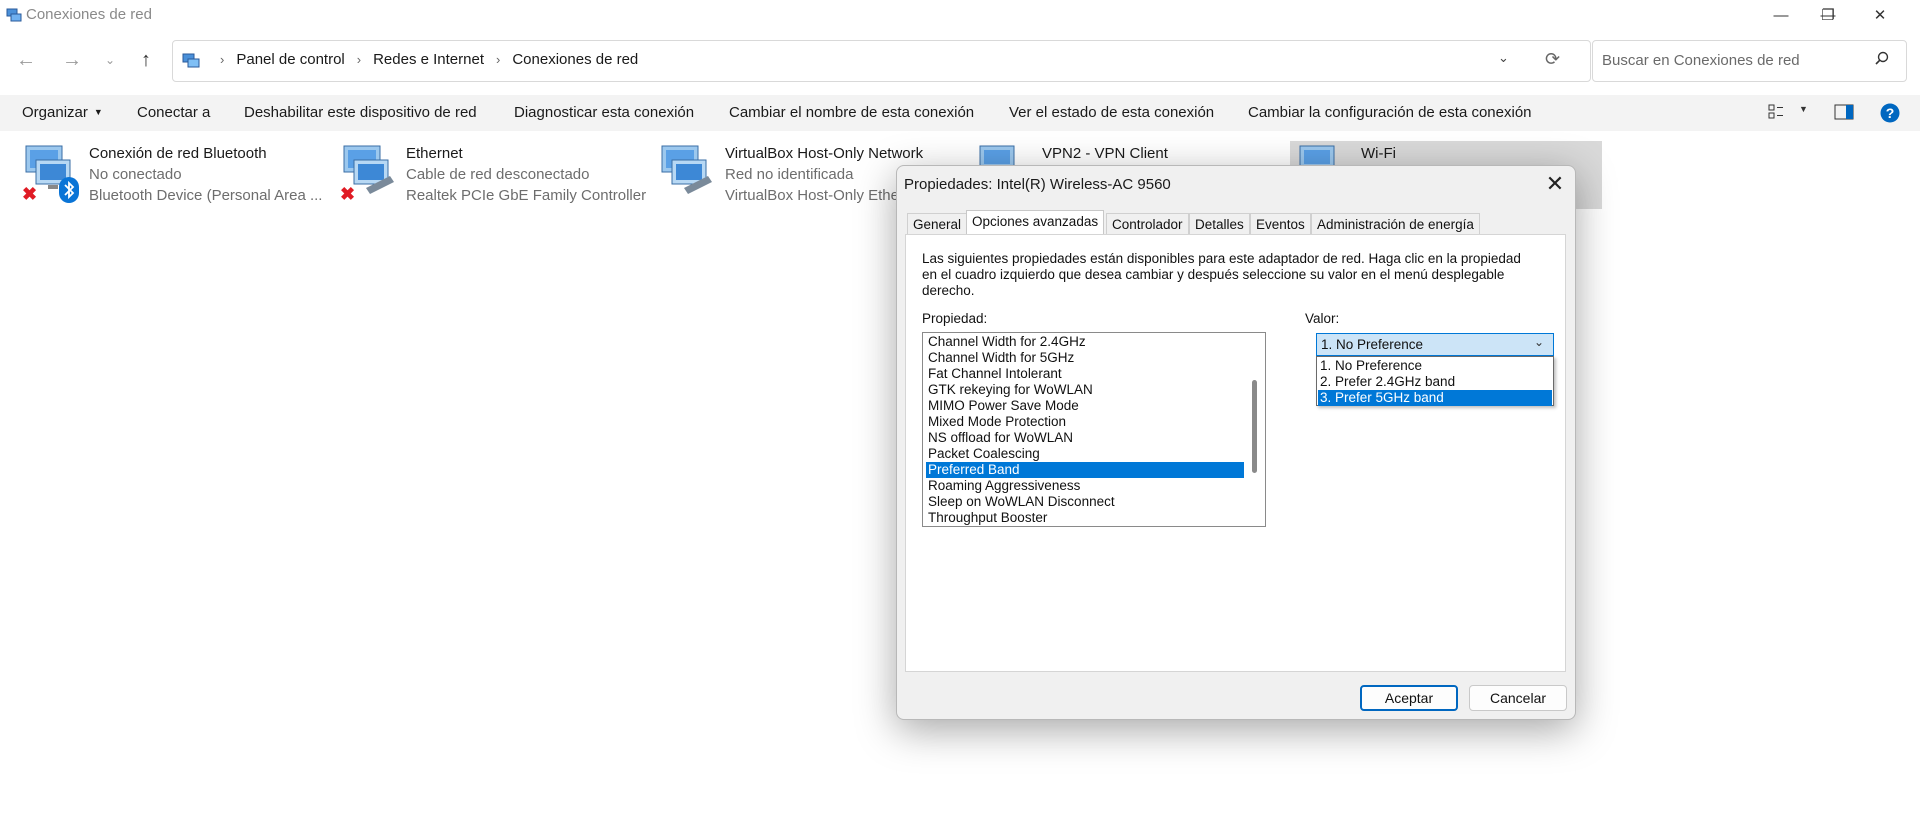 Image resolution: width=1920 pixels, height=834 pixels. Describe the element at coordinates (824, 153) in the screenshot. I see `connection-name: VirtualBox Host-Only Network` at that location.